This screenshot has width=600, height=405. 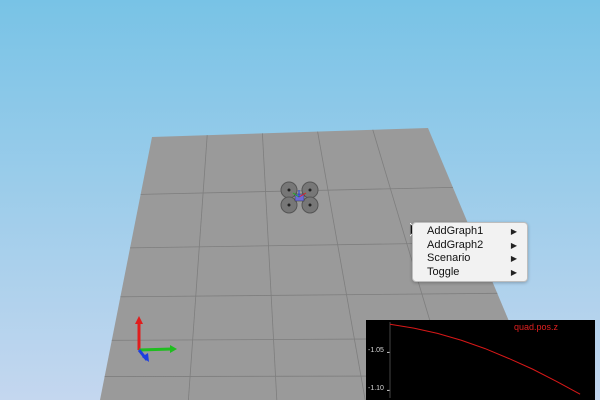 I want to click on menu-item-label: AddGraph1, so click(x=455, y=231).